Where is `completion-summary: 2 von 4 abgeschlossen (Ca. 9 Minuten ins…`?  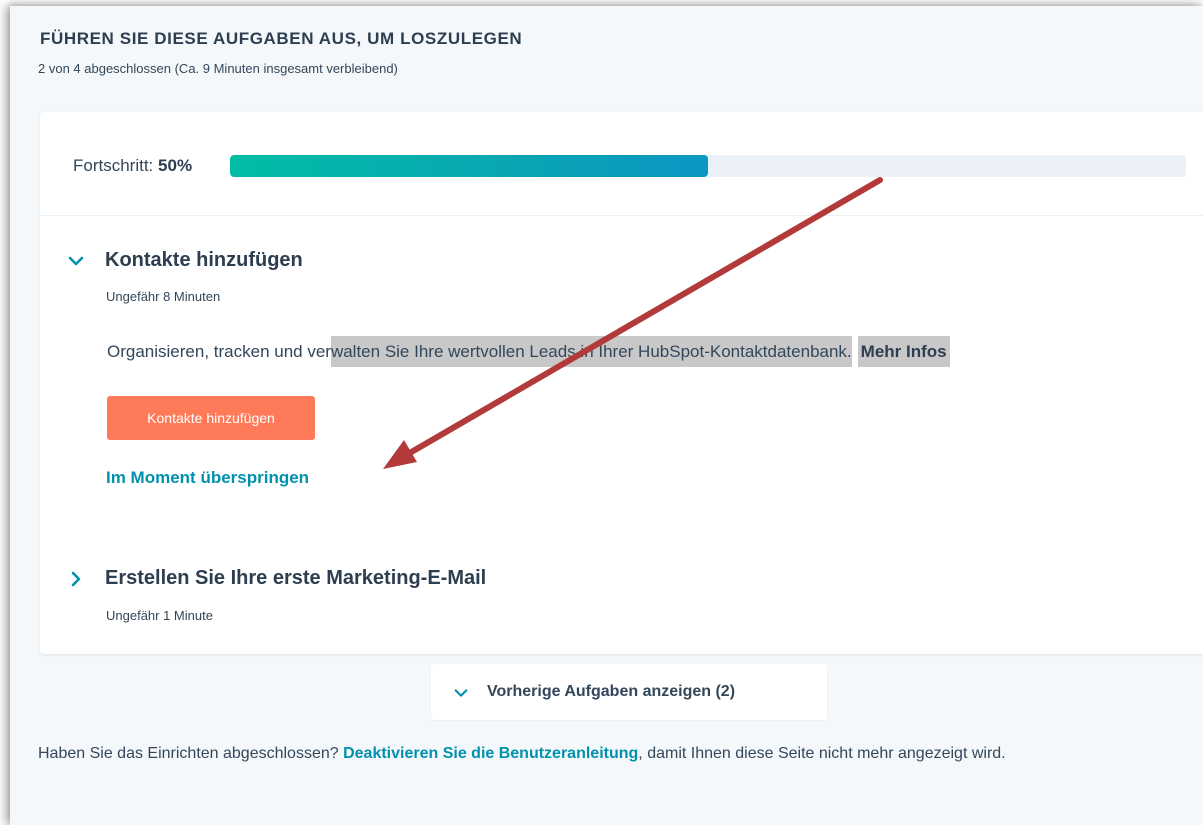
completion-summary: 2 von 4 abgeschlossen (Ca. 9 Minuten ins… is located at coordinates (218, 68).